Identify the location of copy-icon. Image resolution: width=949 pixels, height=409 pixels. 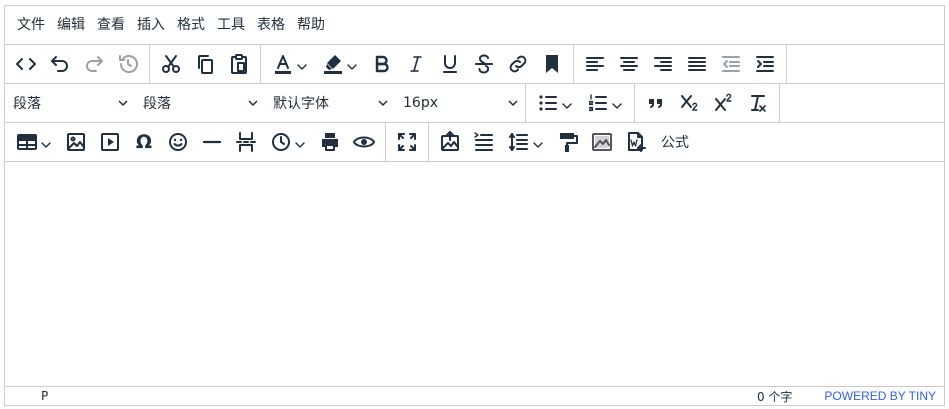
(205, 64).